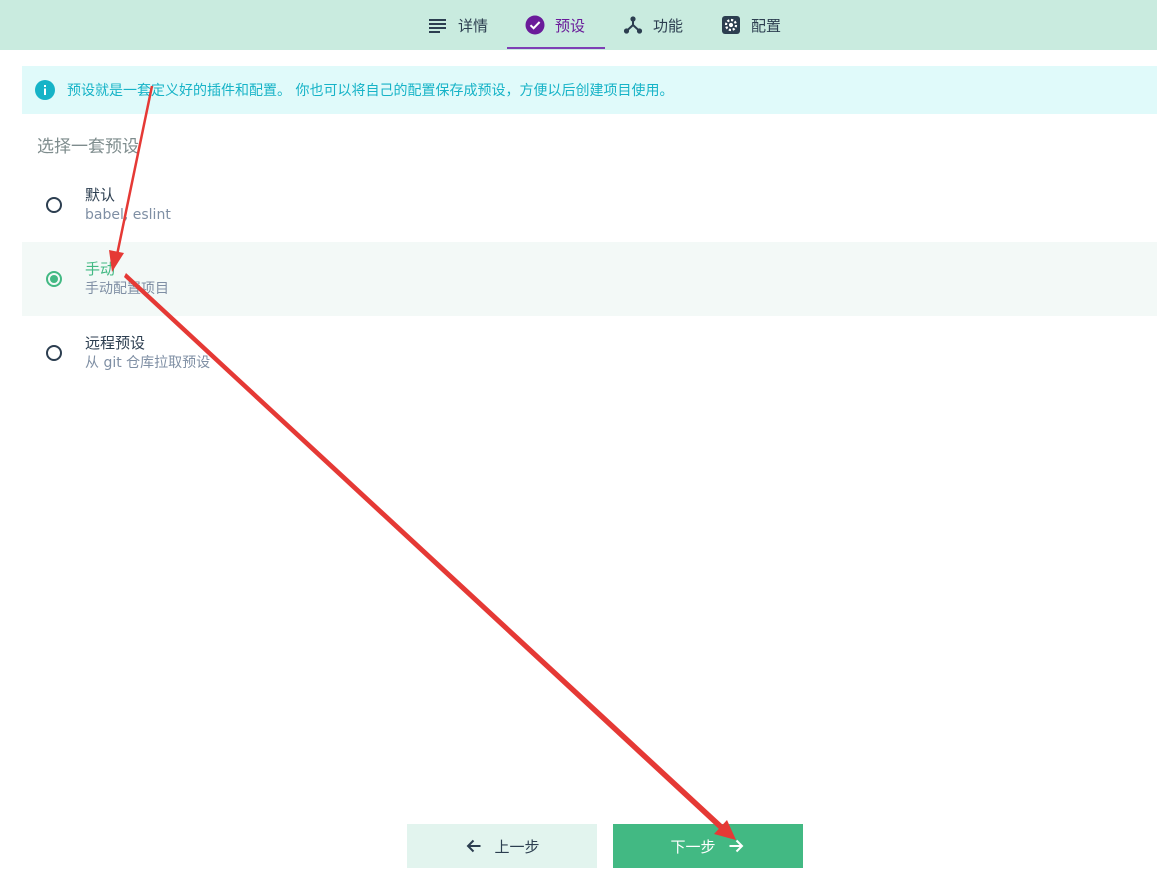 Image resolution: width=1157 pixels, height=878 pixels. I want to click on info-icon, so click(45, 90).